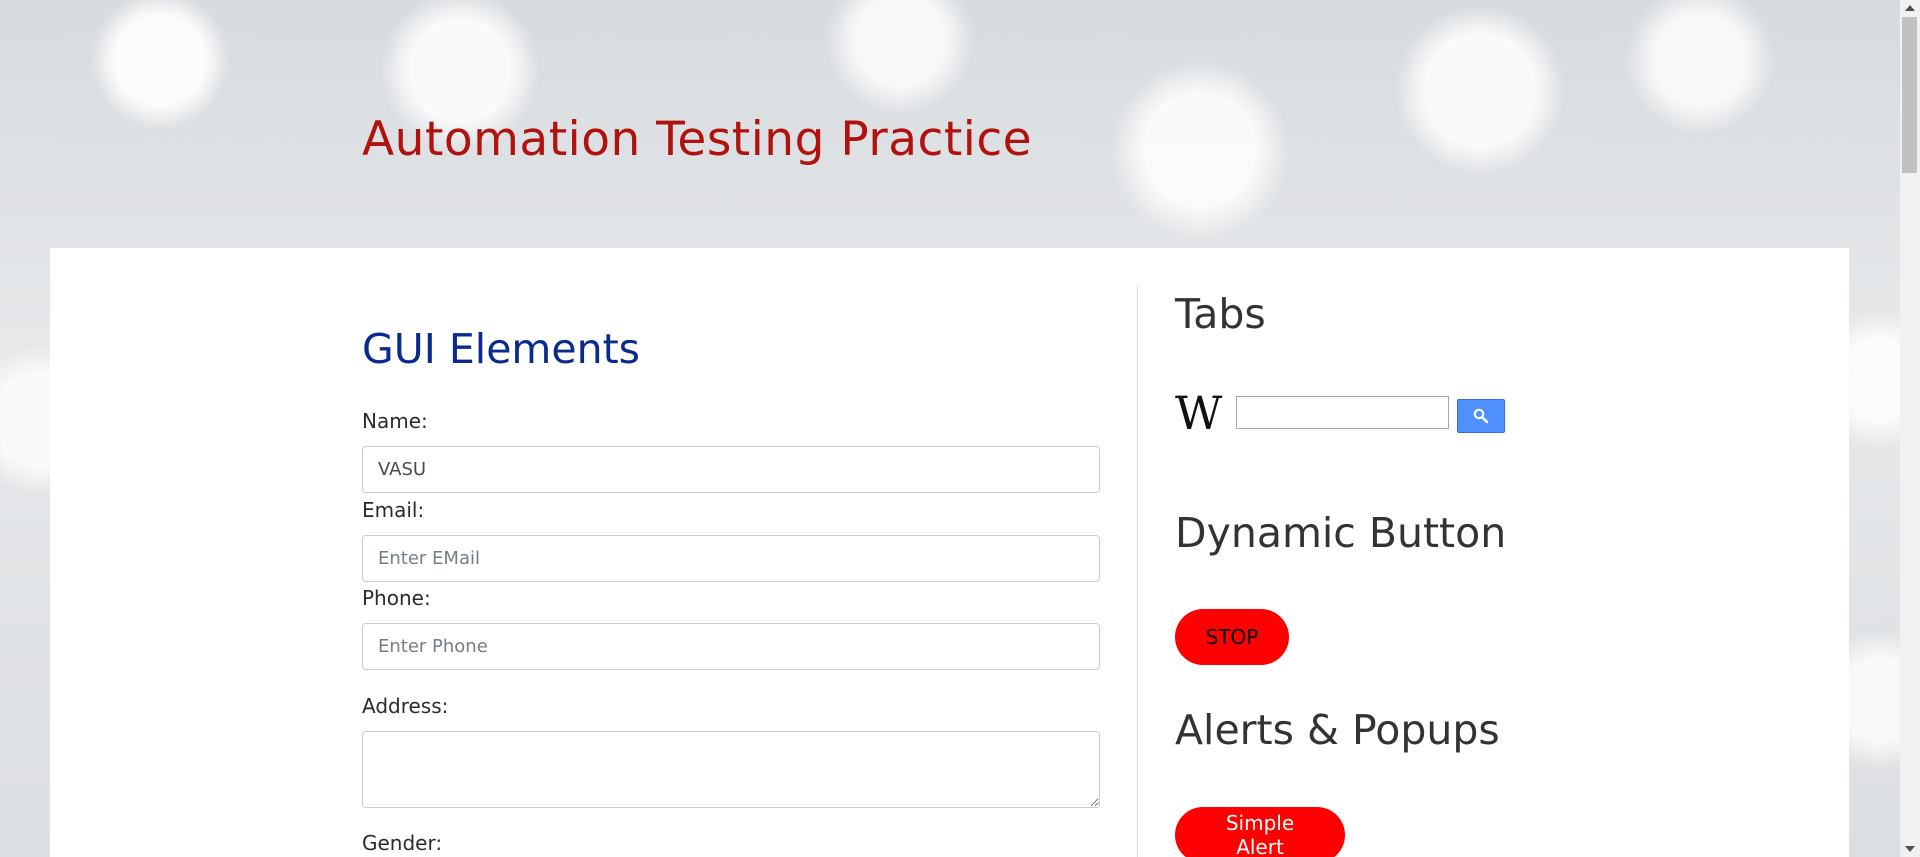  I want to click on gui-elements-title: GUI Elements, so click(501, 349).